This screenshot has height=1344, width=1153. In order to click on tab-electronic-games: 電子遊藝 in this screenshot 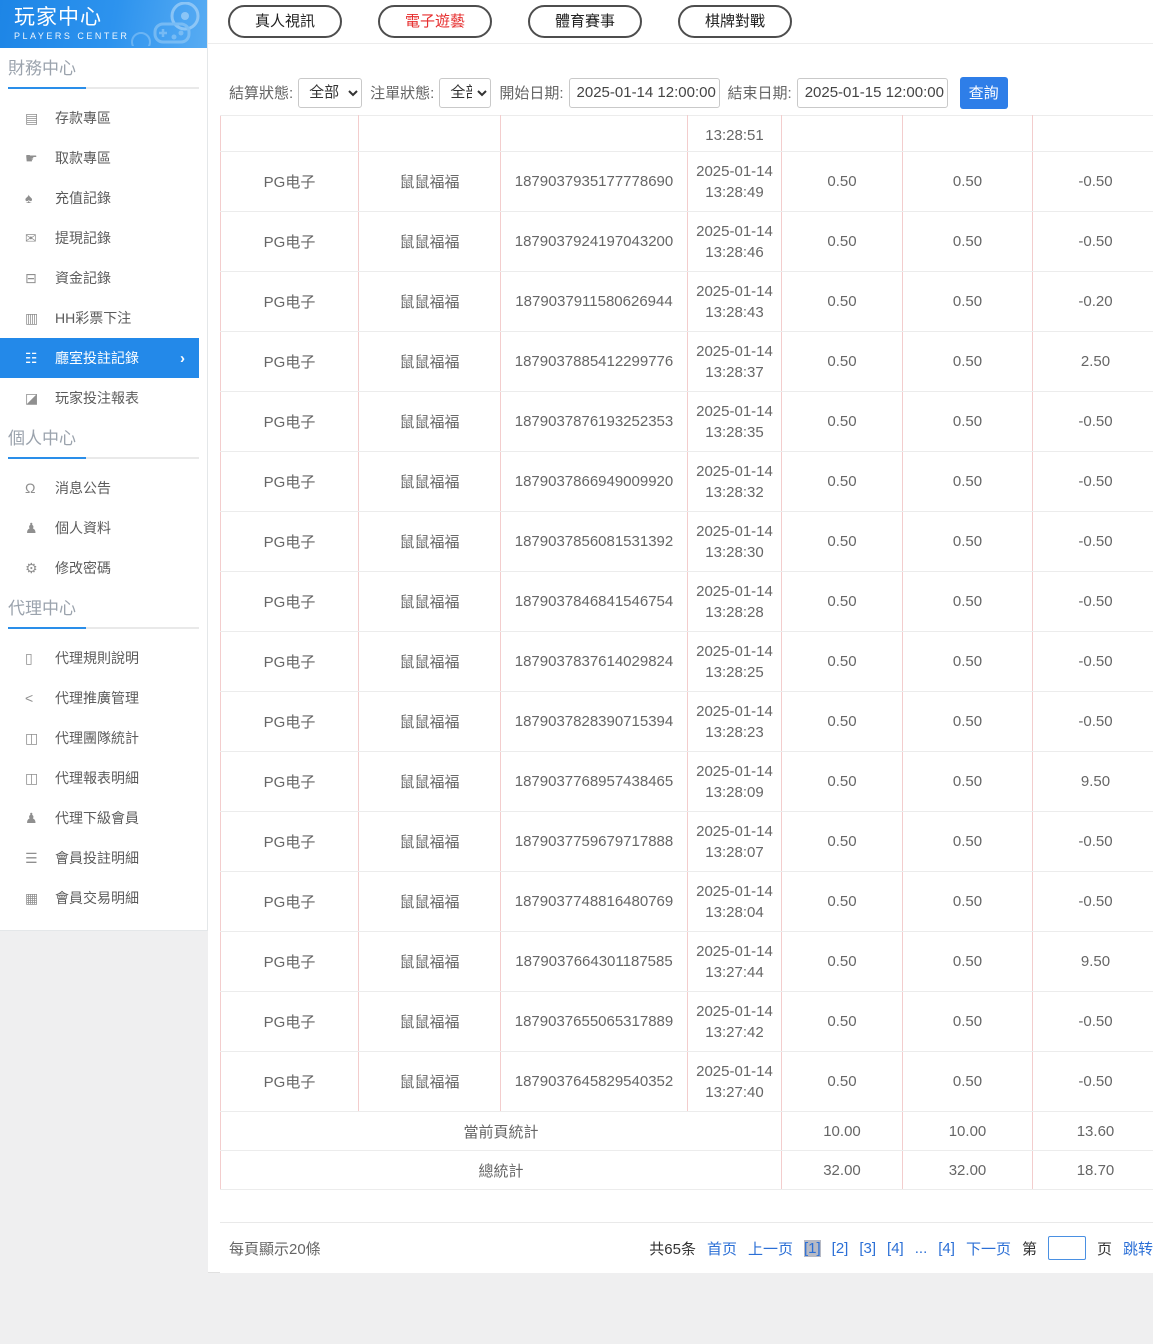, I will do `click(435, 21)`.